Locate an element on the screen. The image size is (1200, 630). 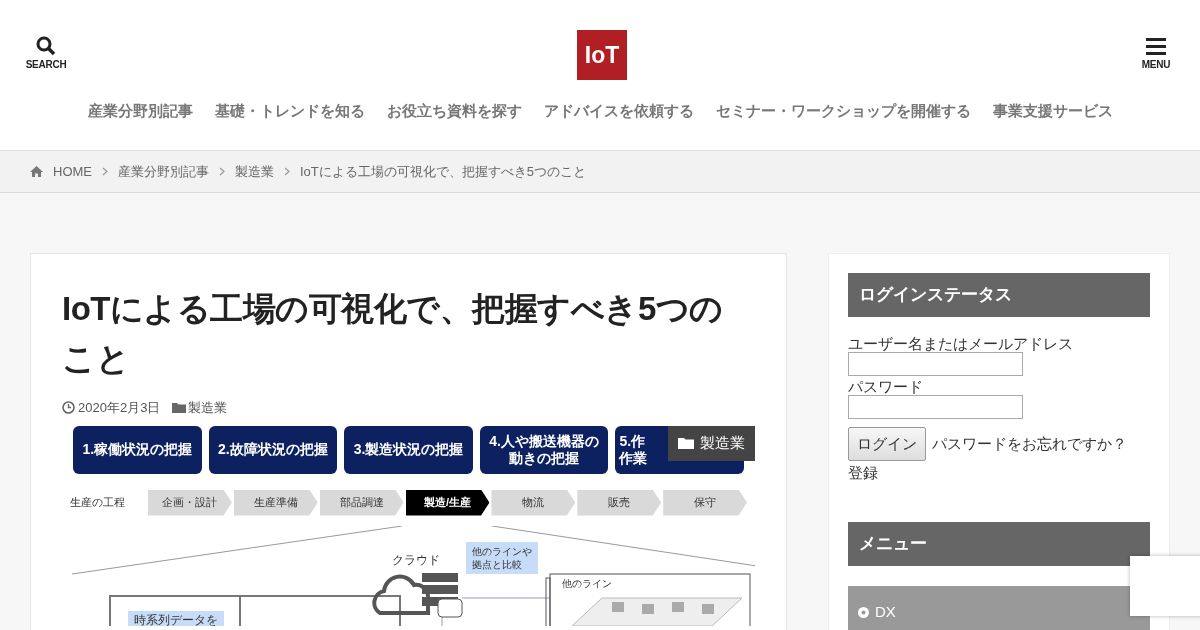
process-step: 物流 is located at coordinates (533, 502).